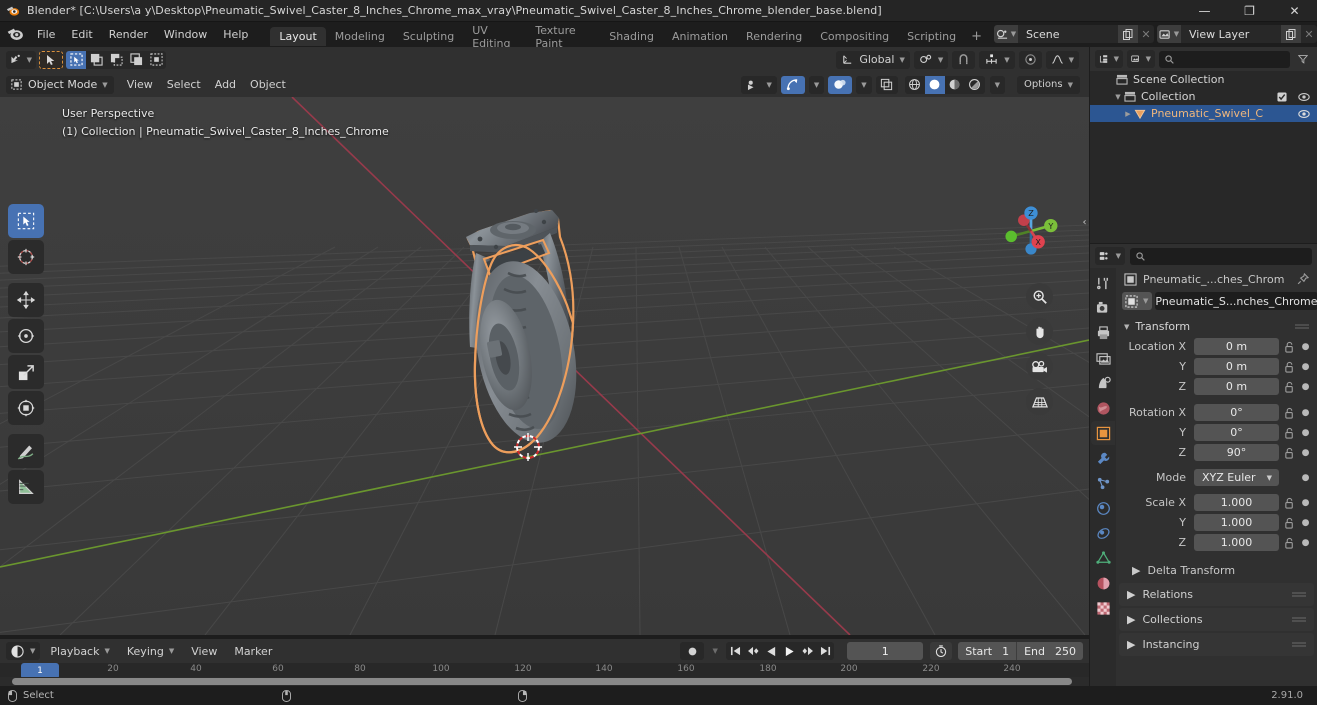  Describe the element at coordinates (1048, 84) in the screenshot. I see `viewport-options-button: Options ▼` at that location.